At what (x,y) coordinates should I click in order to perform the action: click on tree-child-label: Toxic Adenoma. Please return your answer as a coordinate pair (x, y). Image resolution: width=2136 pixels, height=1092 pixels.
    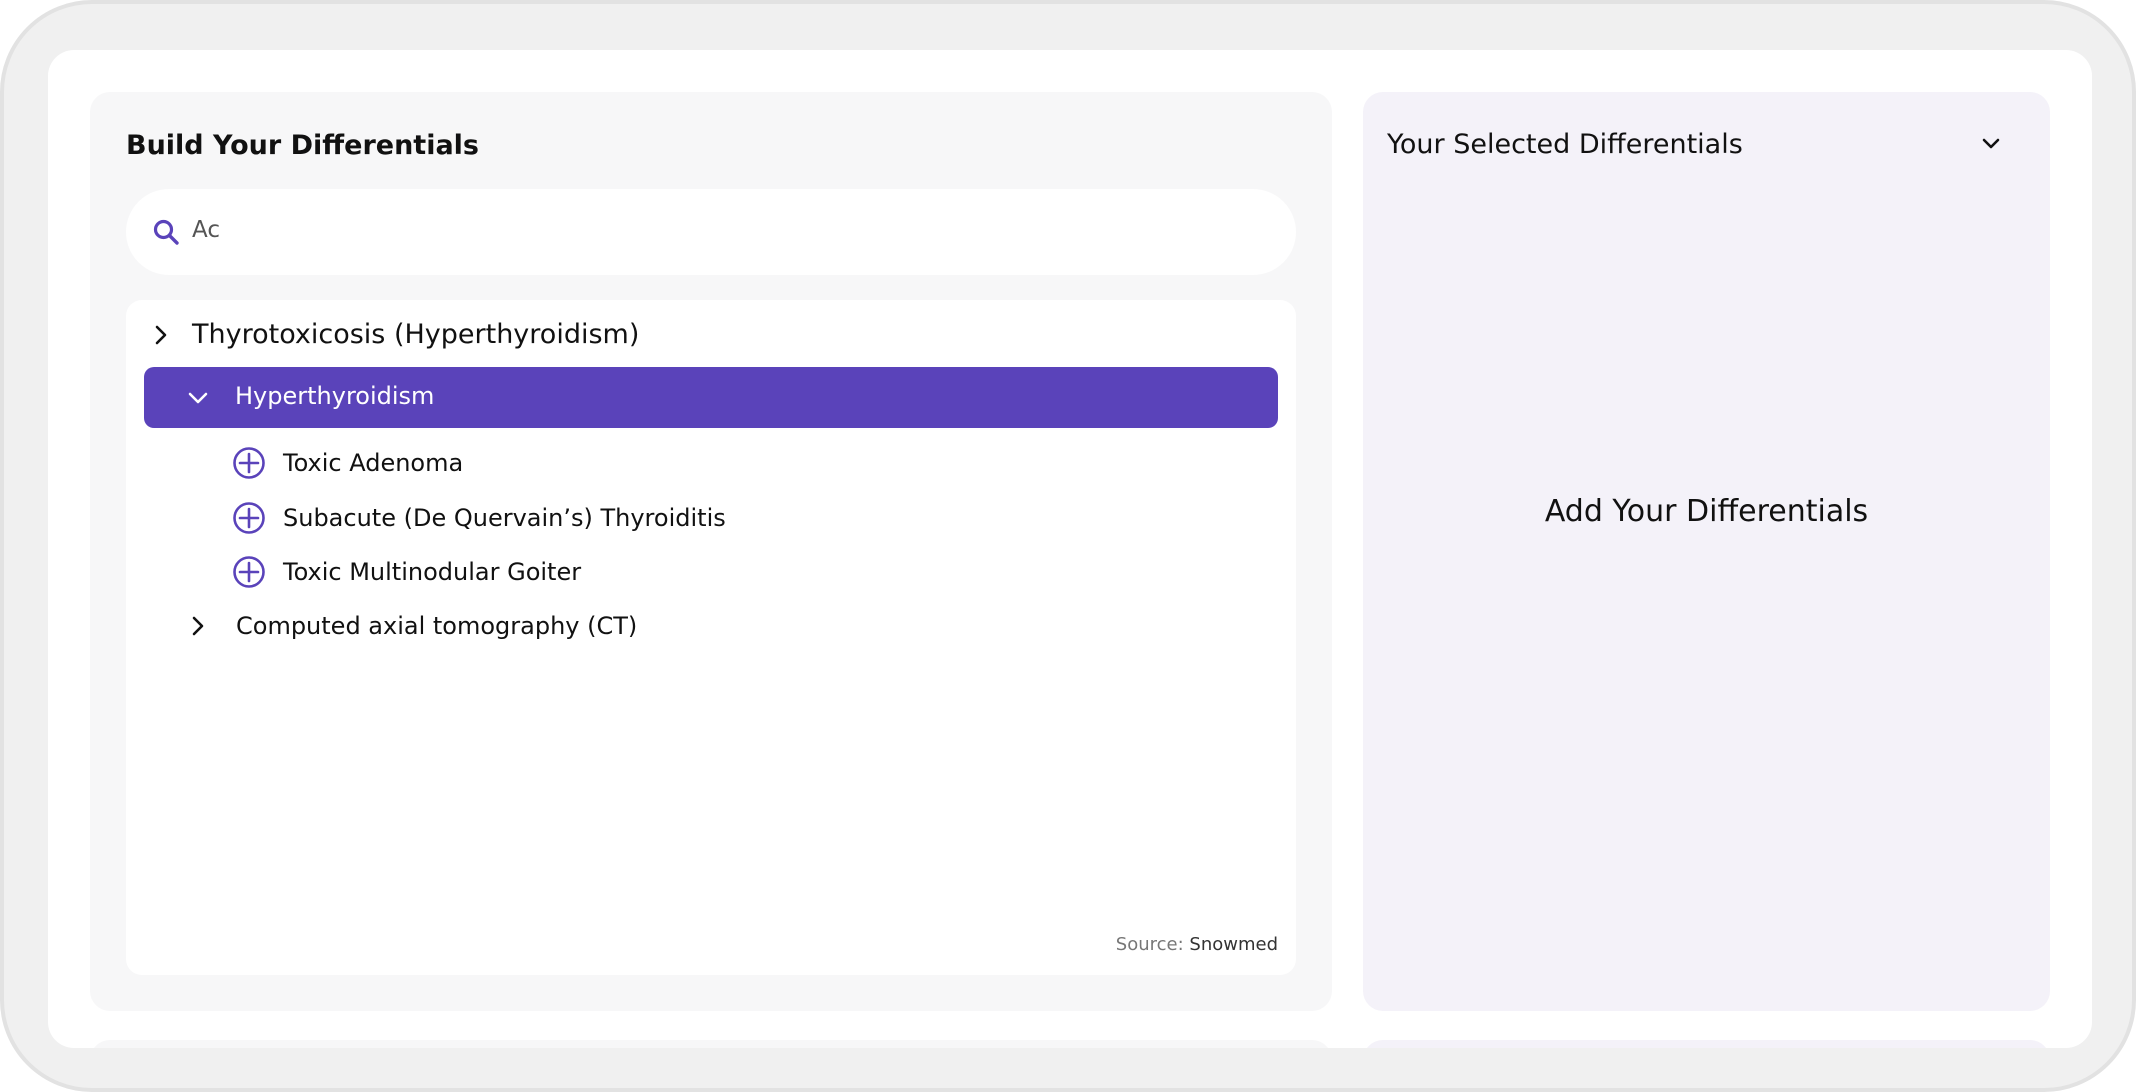
    Looking at the image, I should click on (373, 463).